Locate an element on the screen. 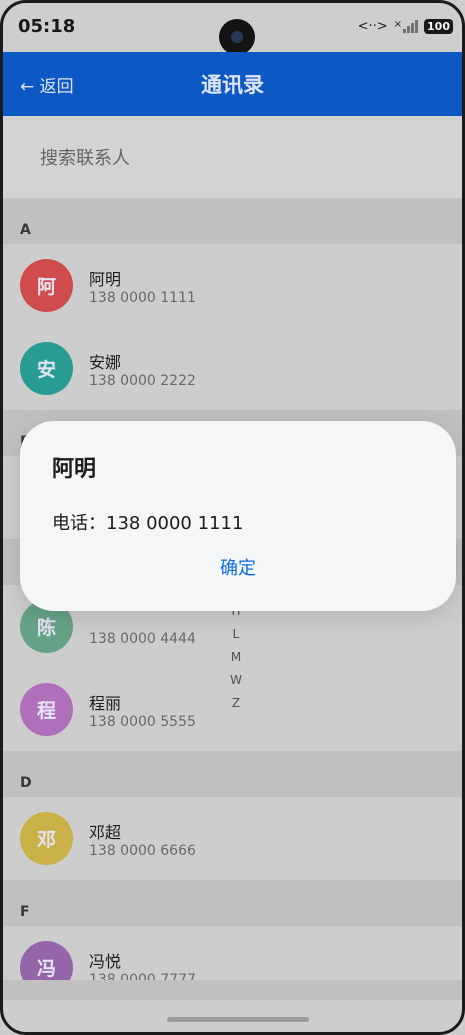 The image size is (465, 1035). dialog-message: 电话：138 0000 1111 is located at coordinates (148, 523).